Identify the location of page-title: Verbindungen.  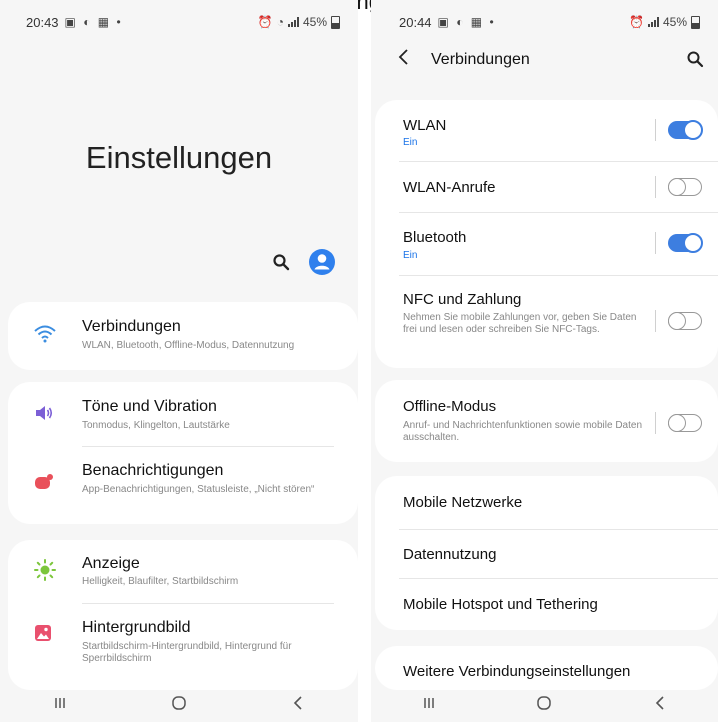
(480, 59).